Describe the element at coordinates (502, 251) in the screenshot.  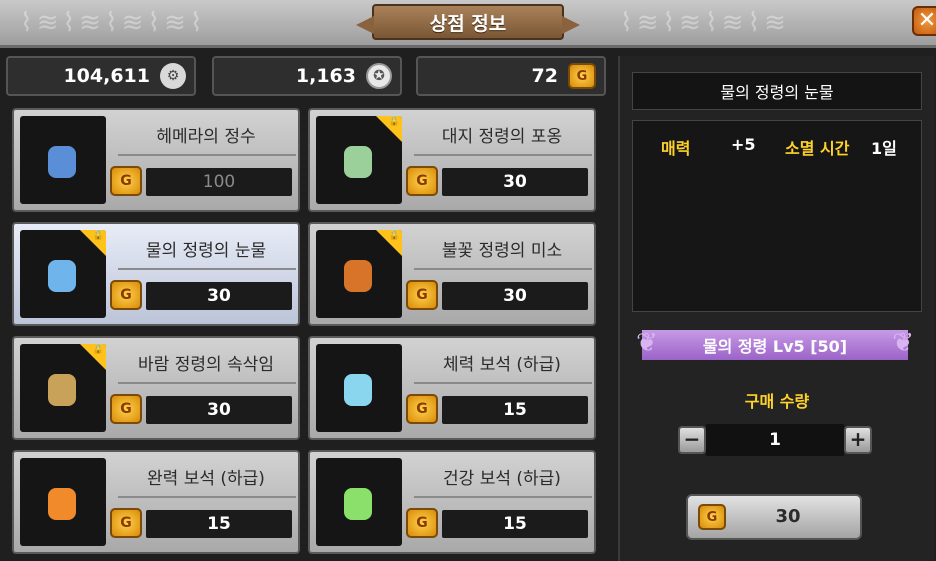
I see `item-name: 불꽃 정령의 미소` at that location.